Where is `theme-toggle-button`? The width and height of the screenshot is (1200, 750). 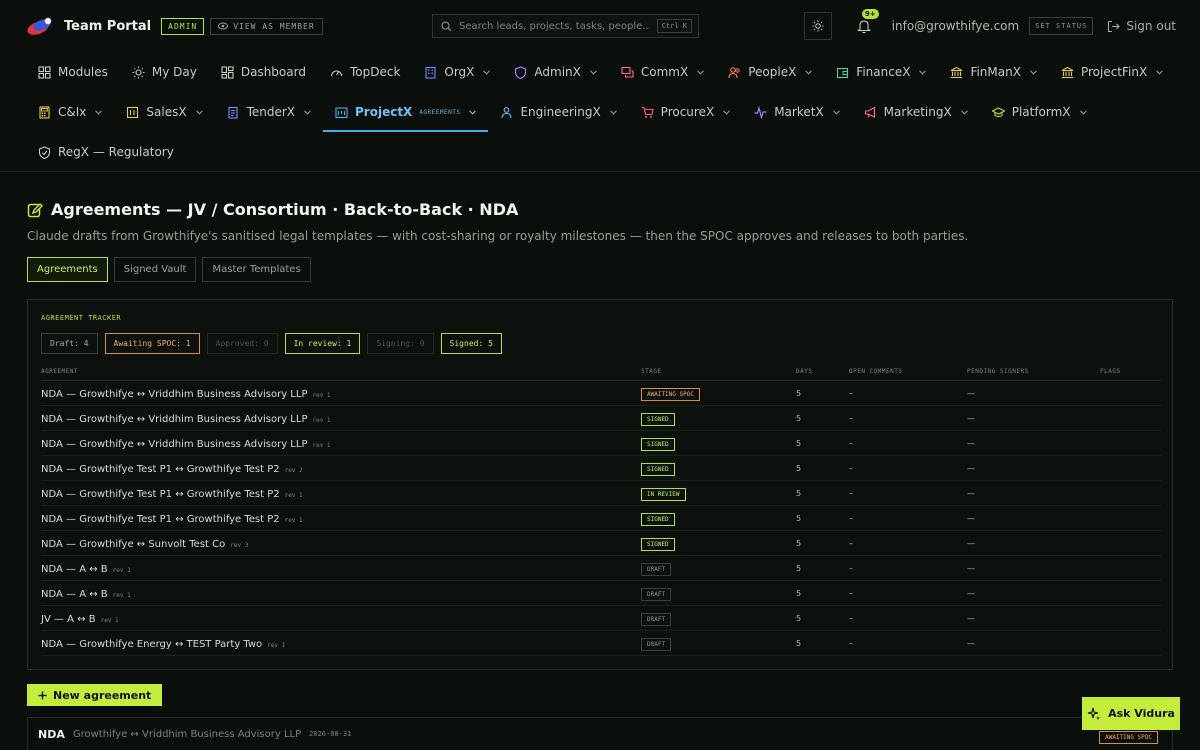 theme-toggle-button is located at coordinates (817, 26).